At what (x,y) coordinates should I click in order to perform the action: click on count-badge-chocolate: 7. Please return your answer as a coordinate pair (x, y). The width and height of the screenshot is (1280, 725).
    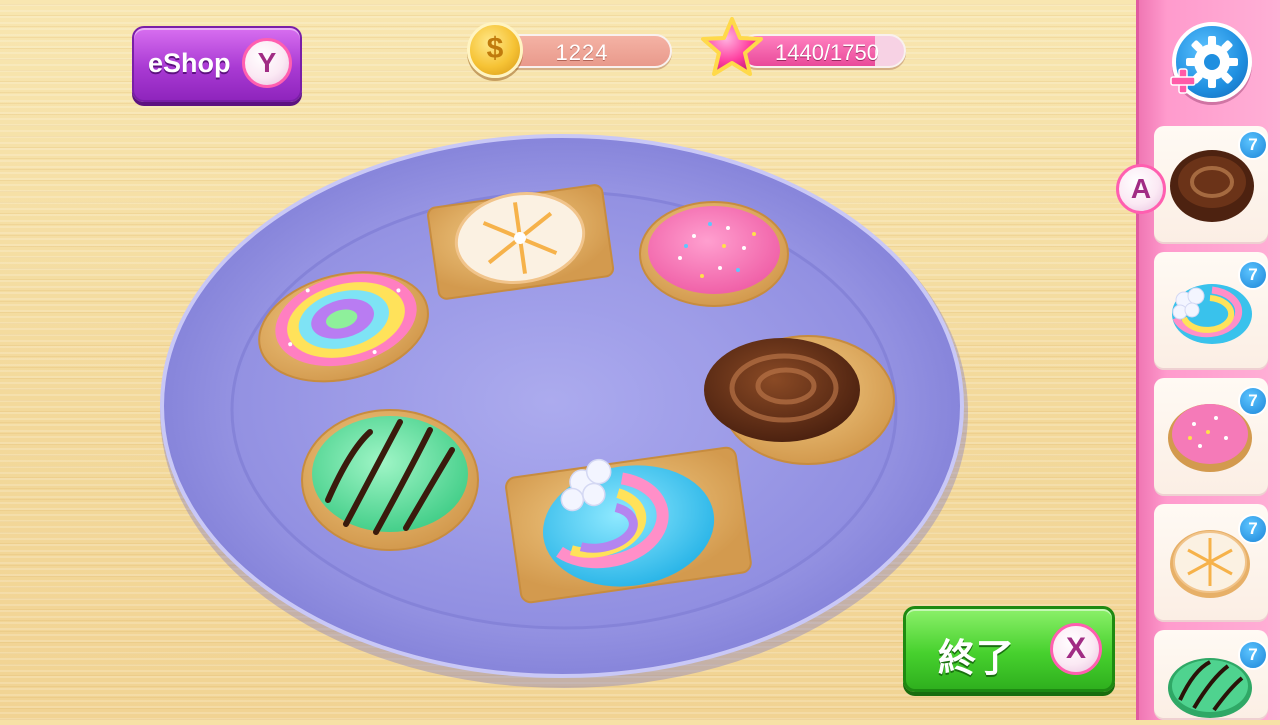
    Looking at the image, I should click on (1253, 145).